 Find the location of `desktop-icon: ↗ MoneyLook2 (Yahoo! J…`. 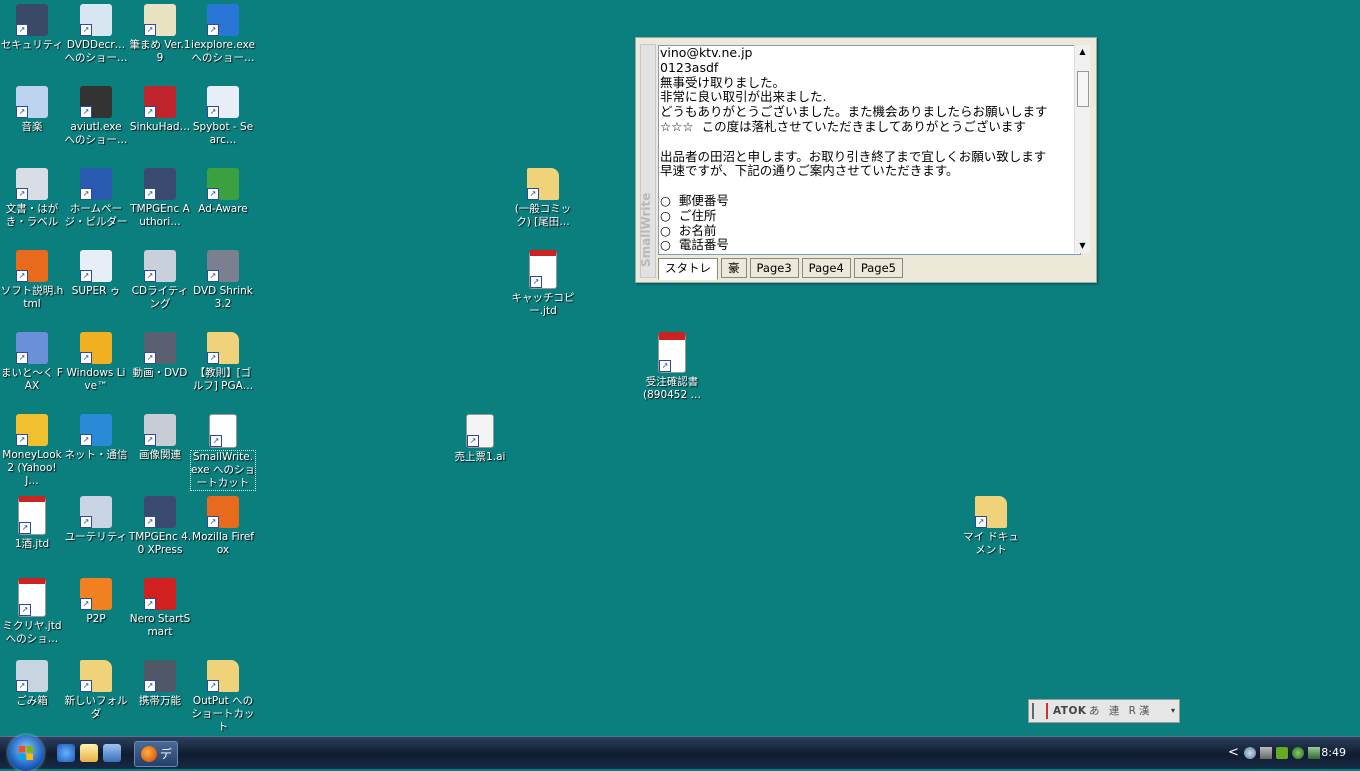

desktop-icon: ↗ MoneyLook2 (Yahoo! J… is located at coordinates (32, 451).